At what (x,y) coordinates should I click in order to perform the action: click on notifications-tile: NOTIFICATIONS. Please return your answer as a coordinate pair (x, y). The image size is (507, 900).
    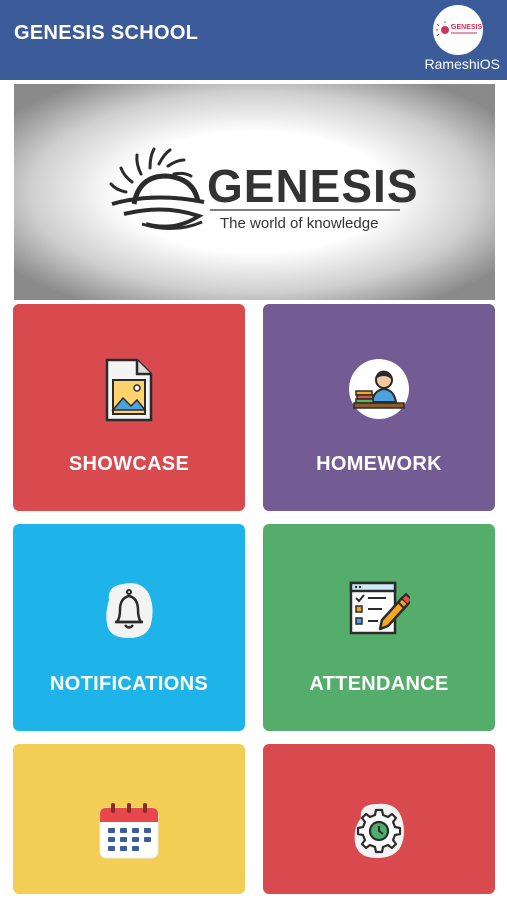
    Looking at the image, I should click on (129, 627).